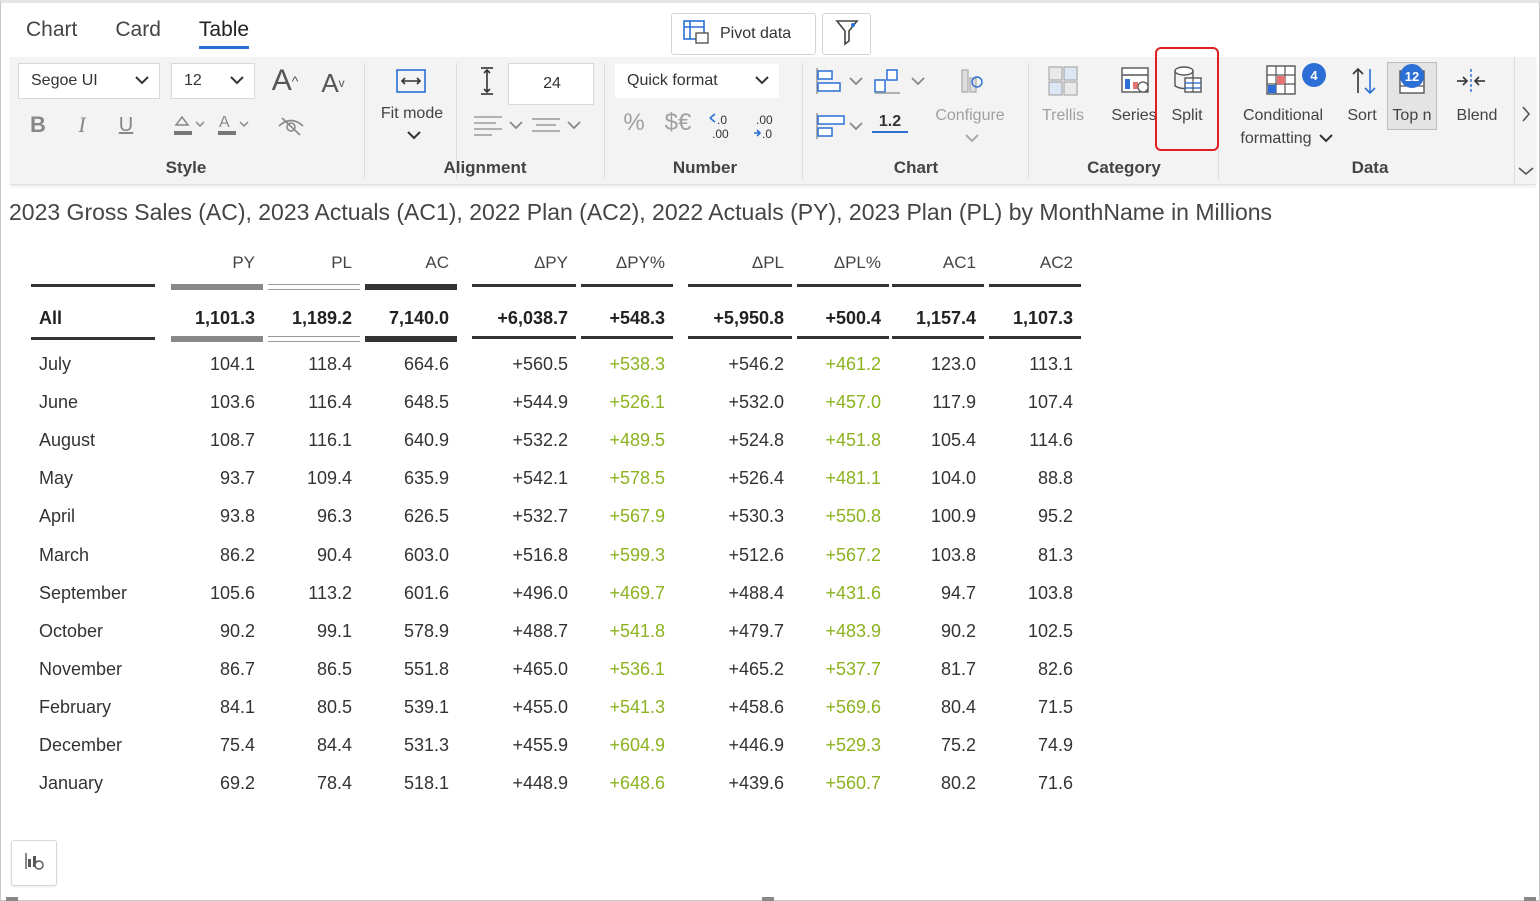  Describe the element at coordinates (853, 592) in the screenshot. I see `table-cell: +431.6` at that location.